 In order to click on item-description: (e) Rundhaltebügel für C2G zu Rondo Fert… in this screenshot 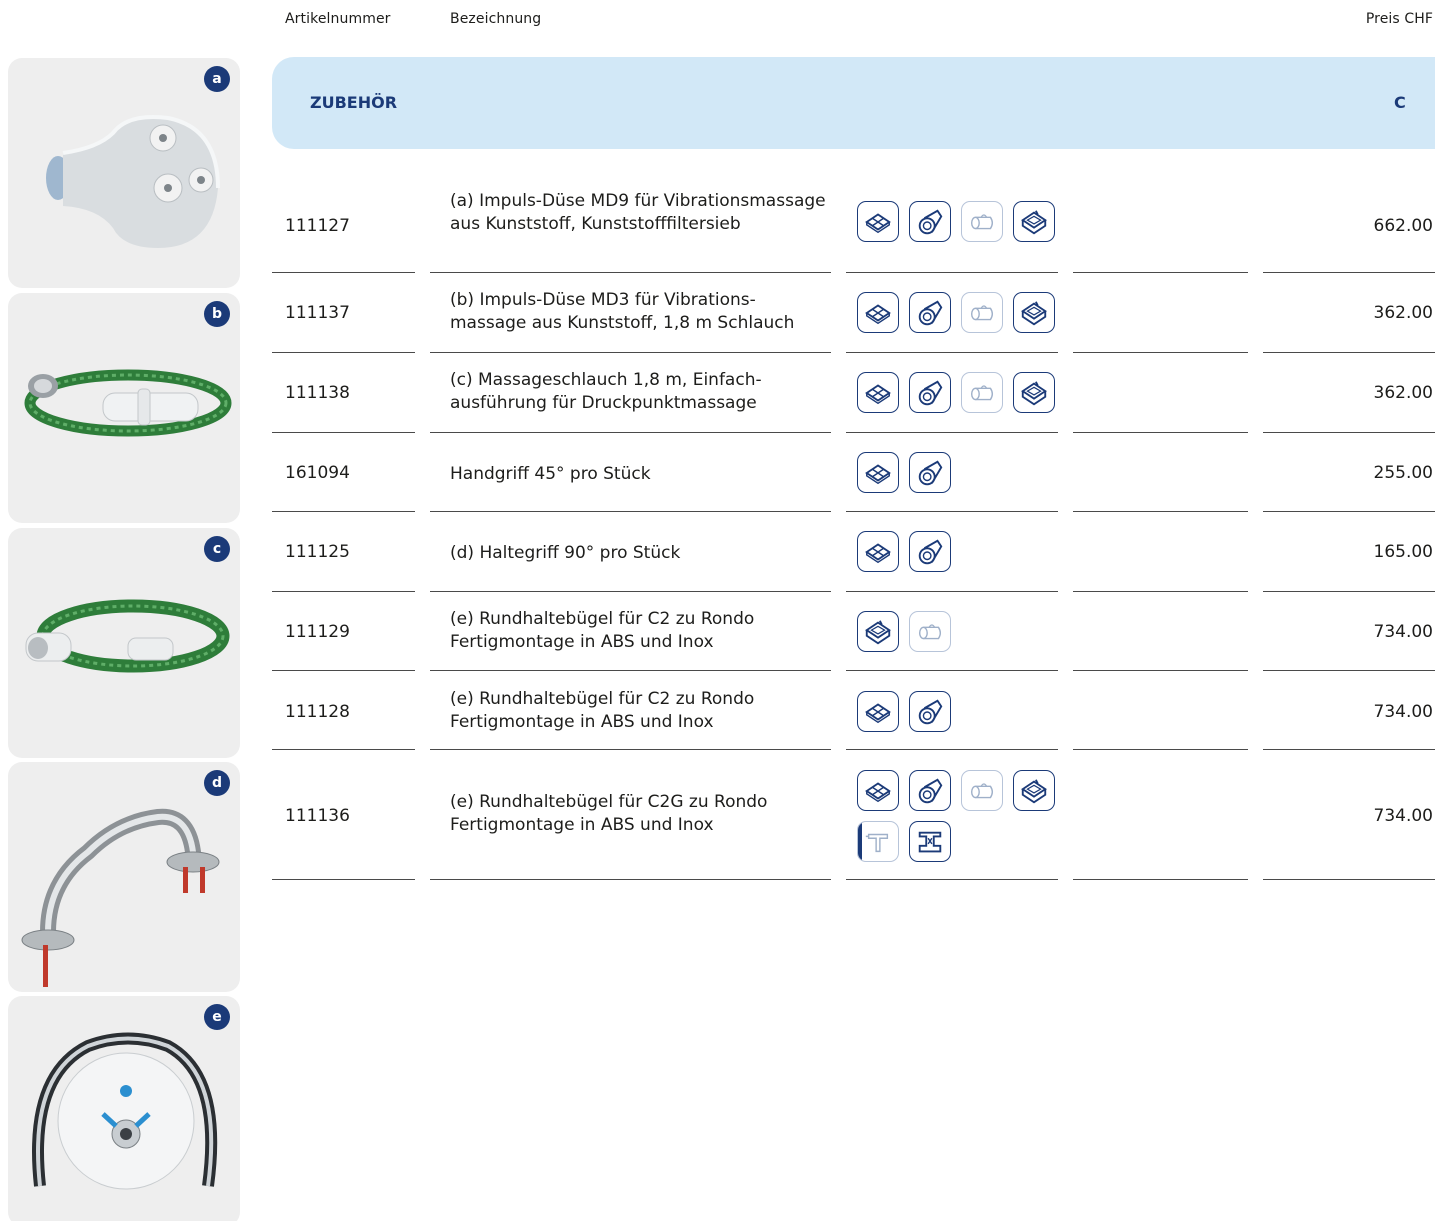, I will do `click(609, 813)`.